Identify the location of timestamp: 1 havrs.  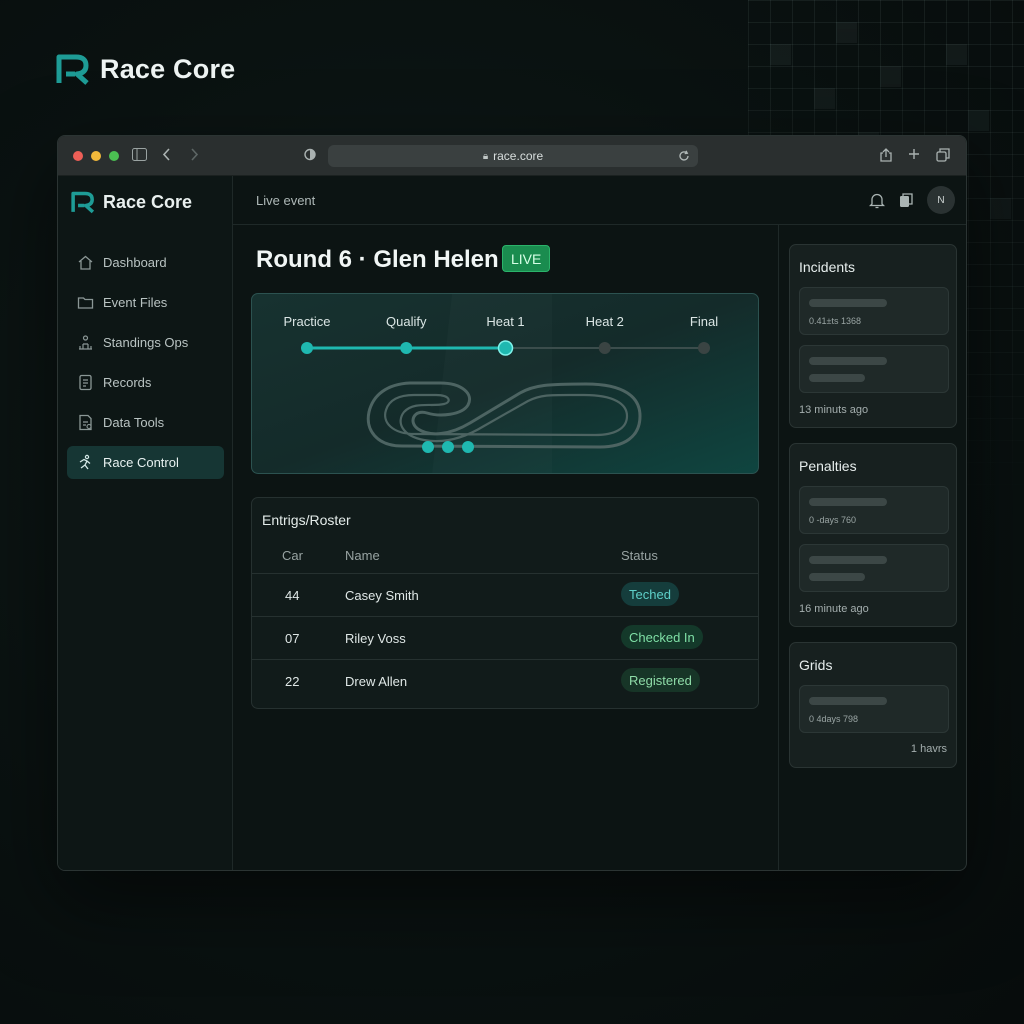
(928, 749).